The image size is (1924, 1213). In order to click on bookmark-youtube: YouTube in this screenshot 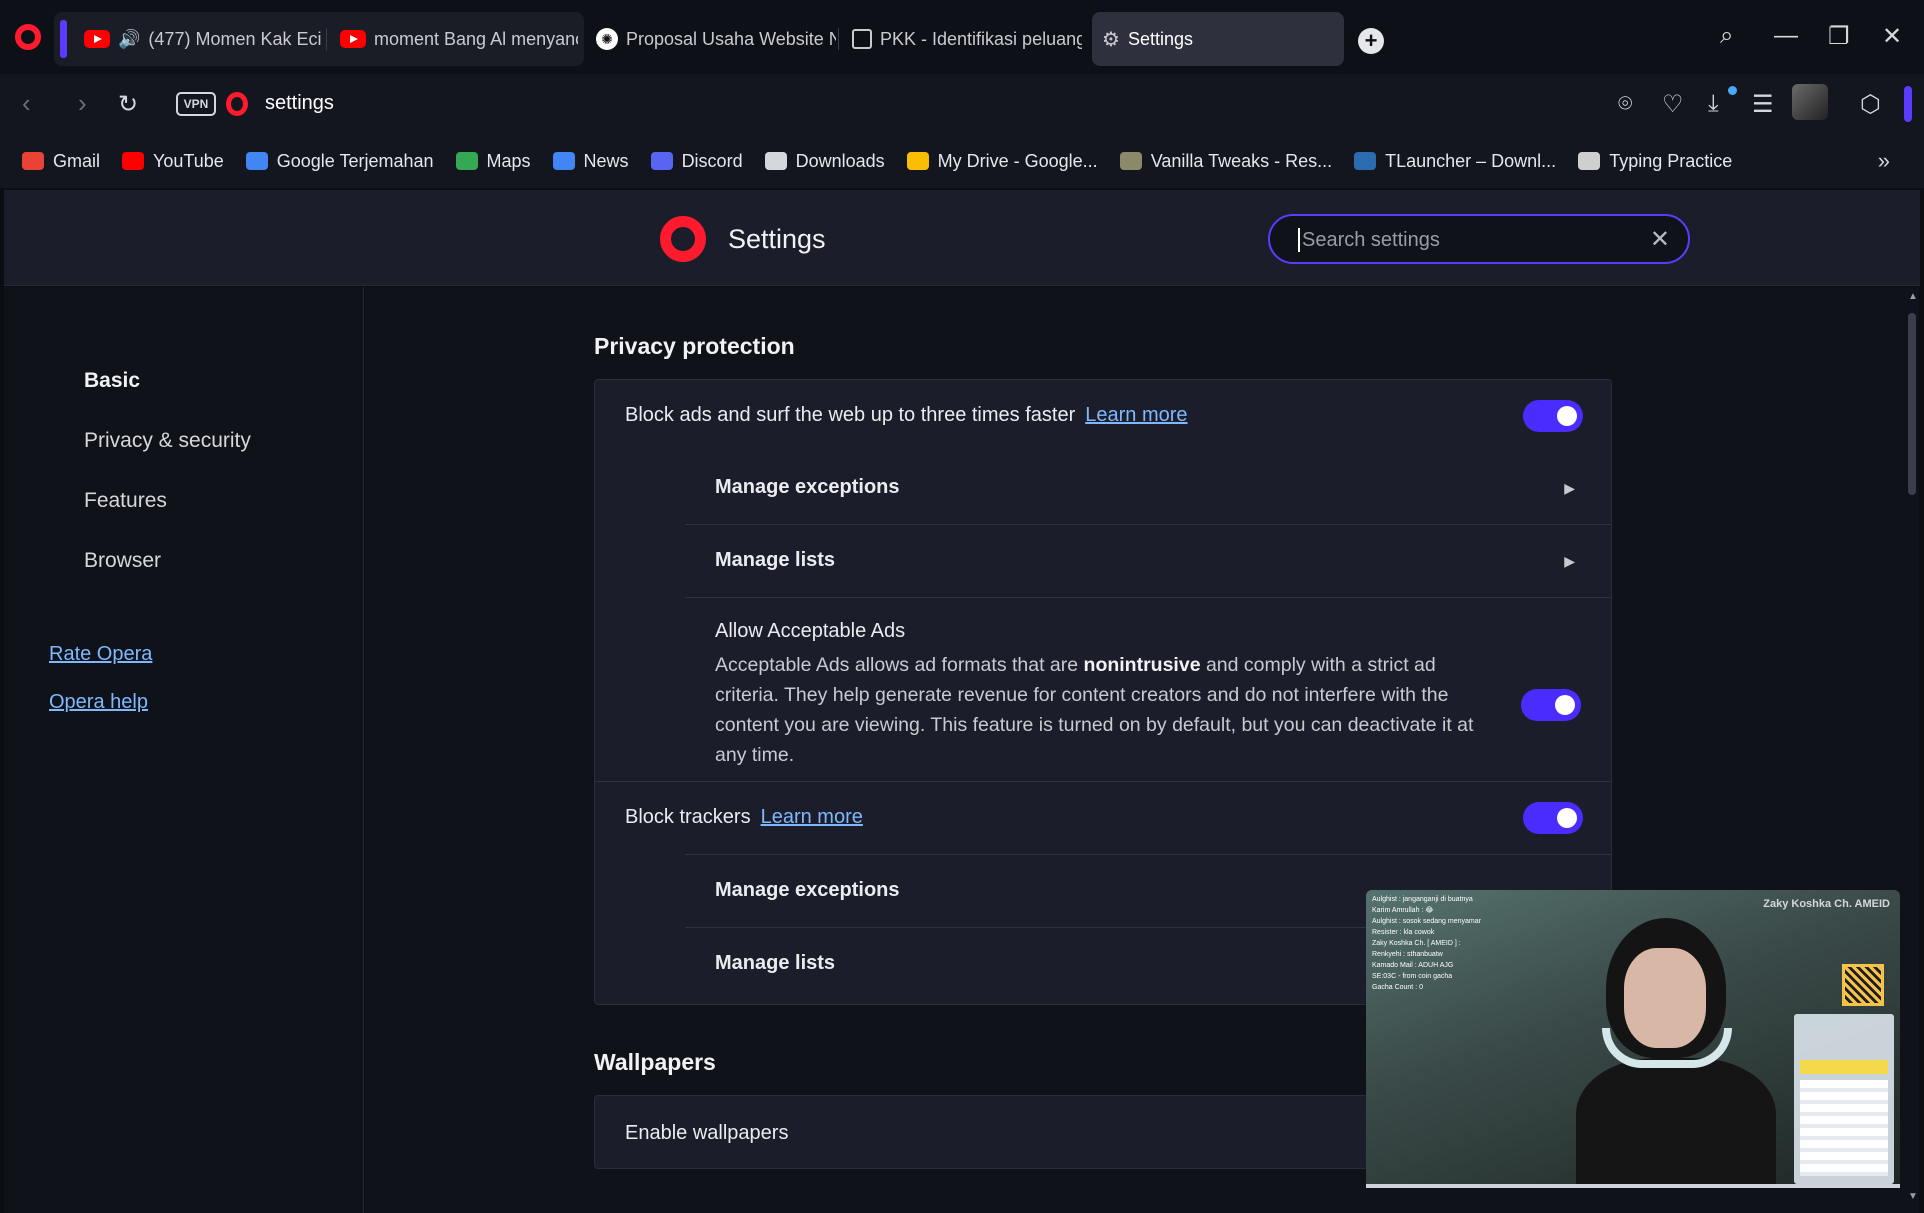, I will do `click(173, 161)`.